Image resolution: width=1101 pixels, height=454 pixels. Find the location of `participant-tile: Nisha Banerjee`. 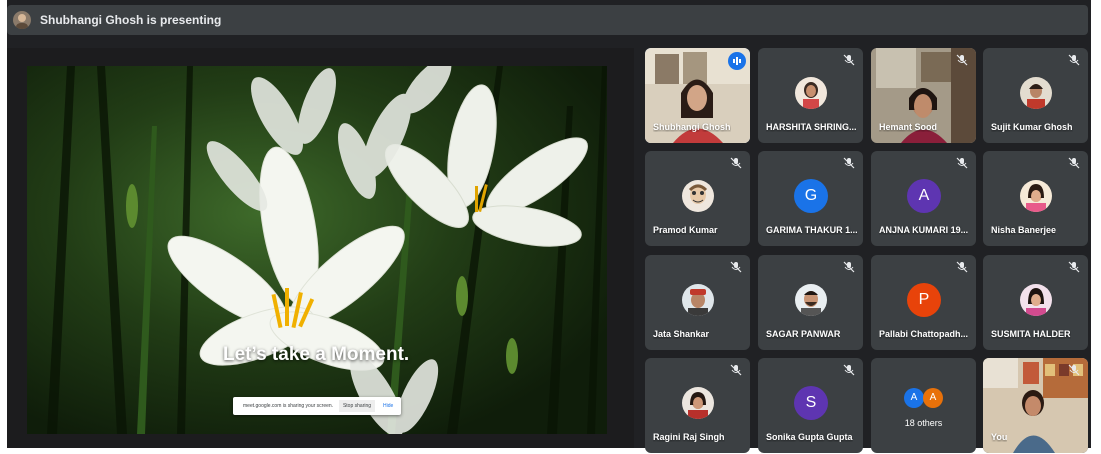

participant-tile: Nisha Banerjee is located at coordinates (1035, 198).